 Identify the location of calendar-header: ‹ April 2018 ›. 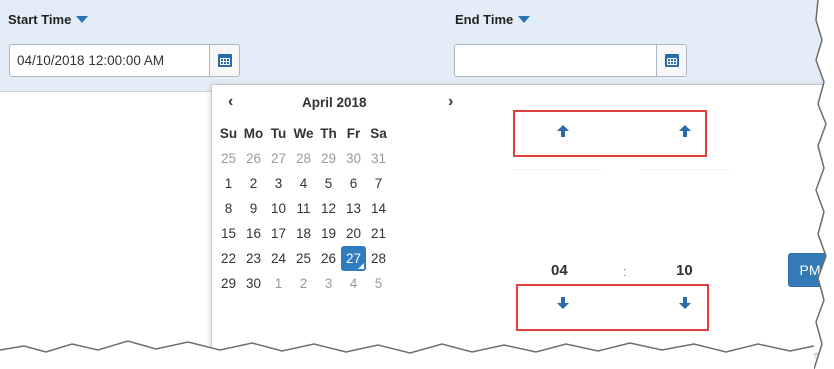
(341, 103).